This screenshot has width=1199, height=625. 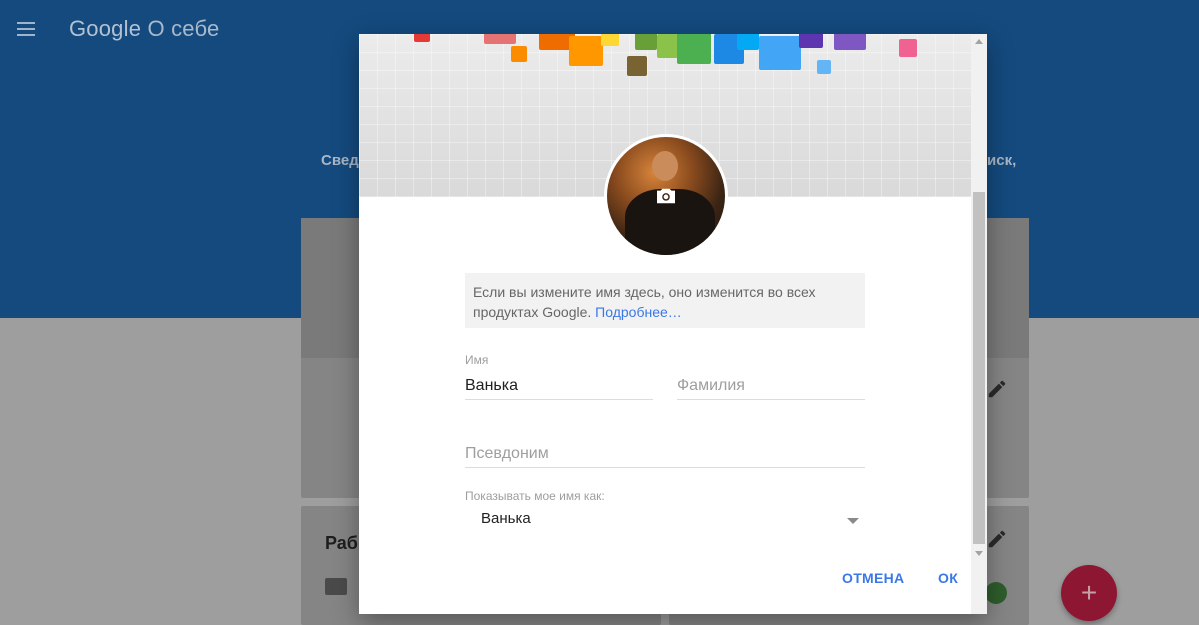 I want to click on camera-icon, so click(x=666, y=196).